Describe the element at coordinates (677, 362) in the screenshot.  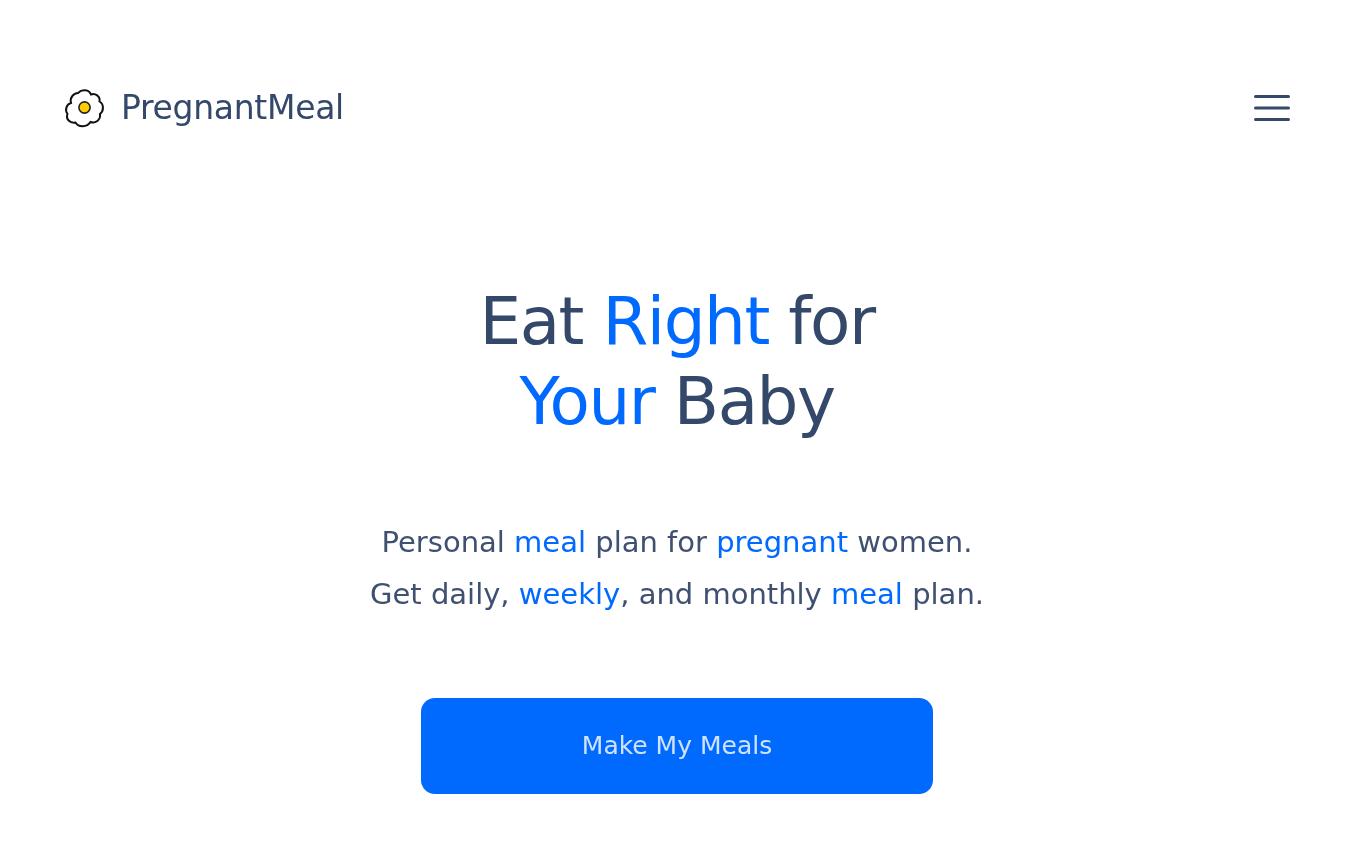
I see `hero-heading: Eat Right for Your Baby` at that location.